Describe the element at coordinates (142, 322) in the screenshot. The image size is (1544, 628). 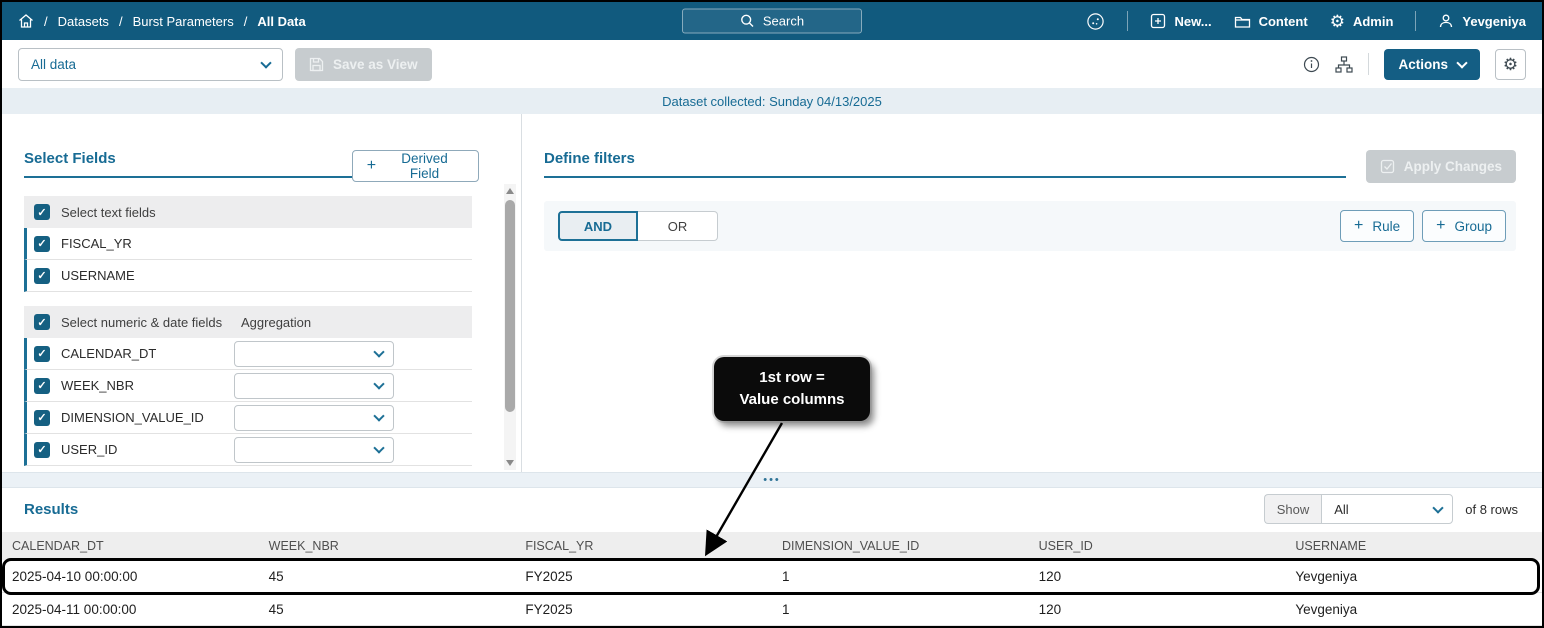
I see `numeric-fields-group-label: Select numeric & date fields` at that location.